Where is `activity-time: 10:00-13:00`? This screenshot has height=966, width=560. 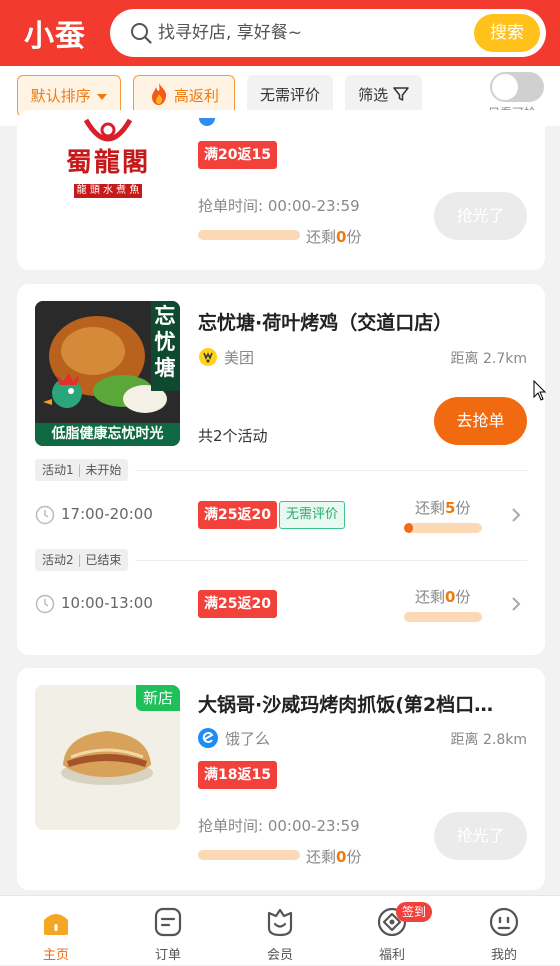
activity-time: 10:00-13:00 is located at coordinates (107, 603).